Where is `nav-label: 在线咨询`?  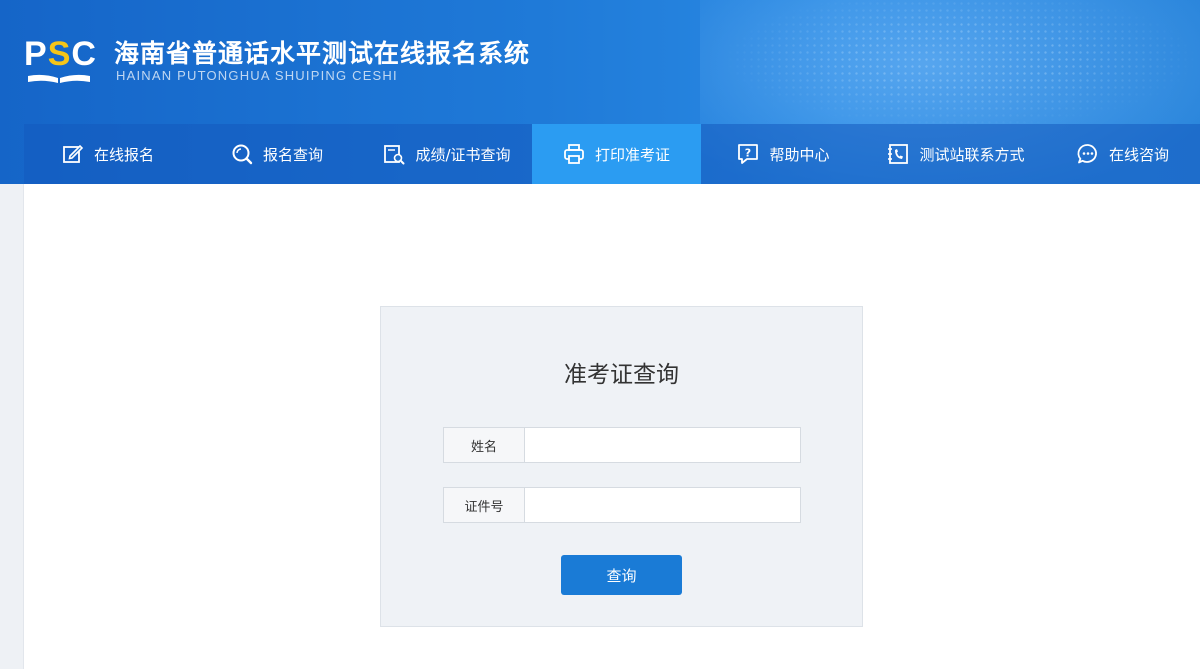 nav-label: 在线咨询 is located at coordinates (1138, 154).